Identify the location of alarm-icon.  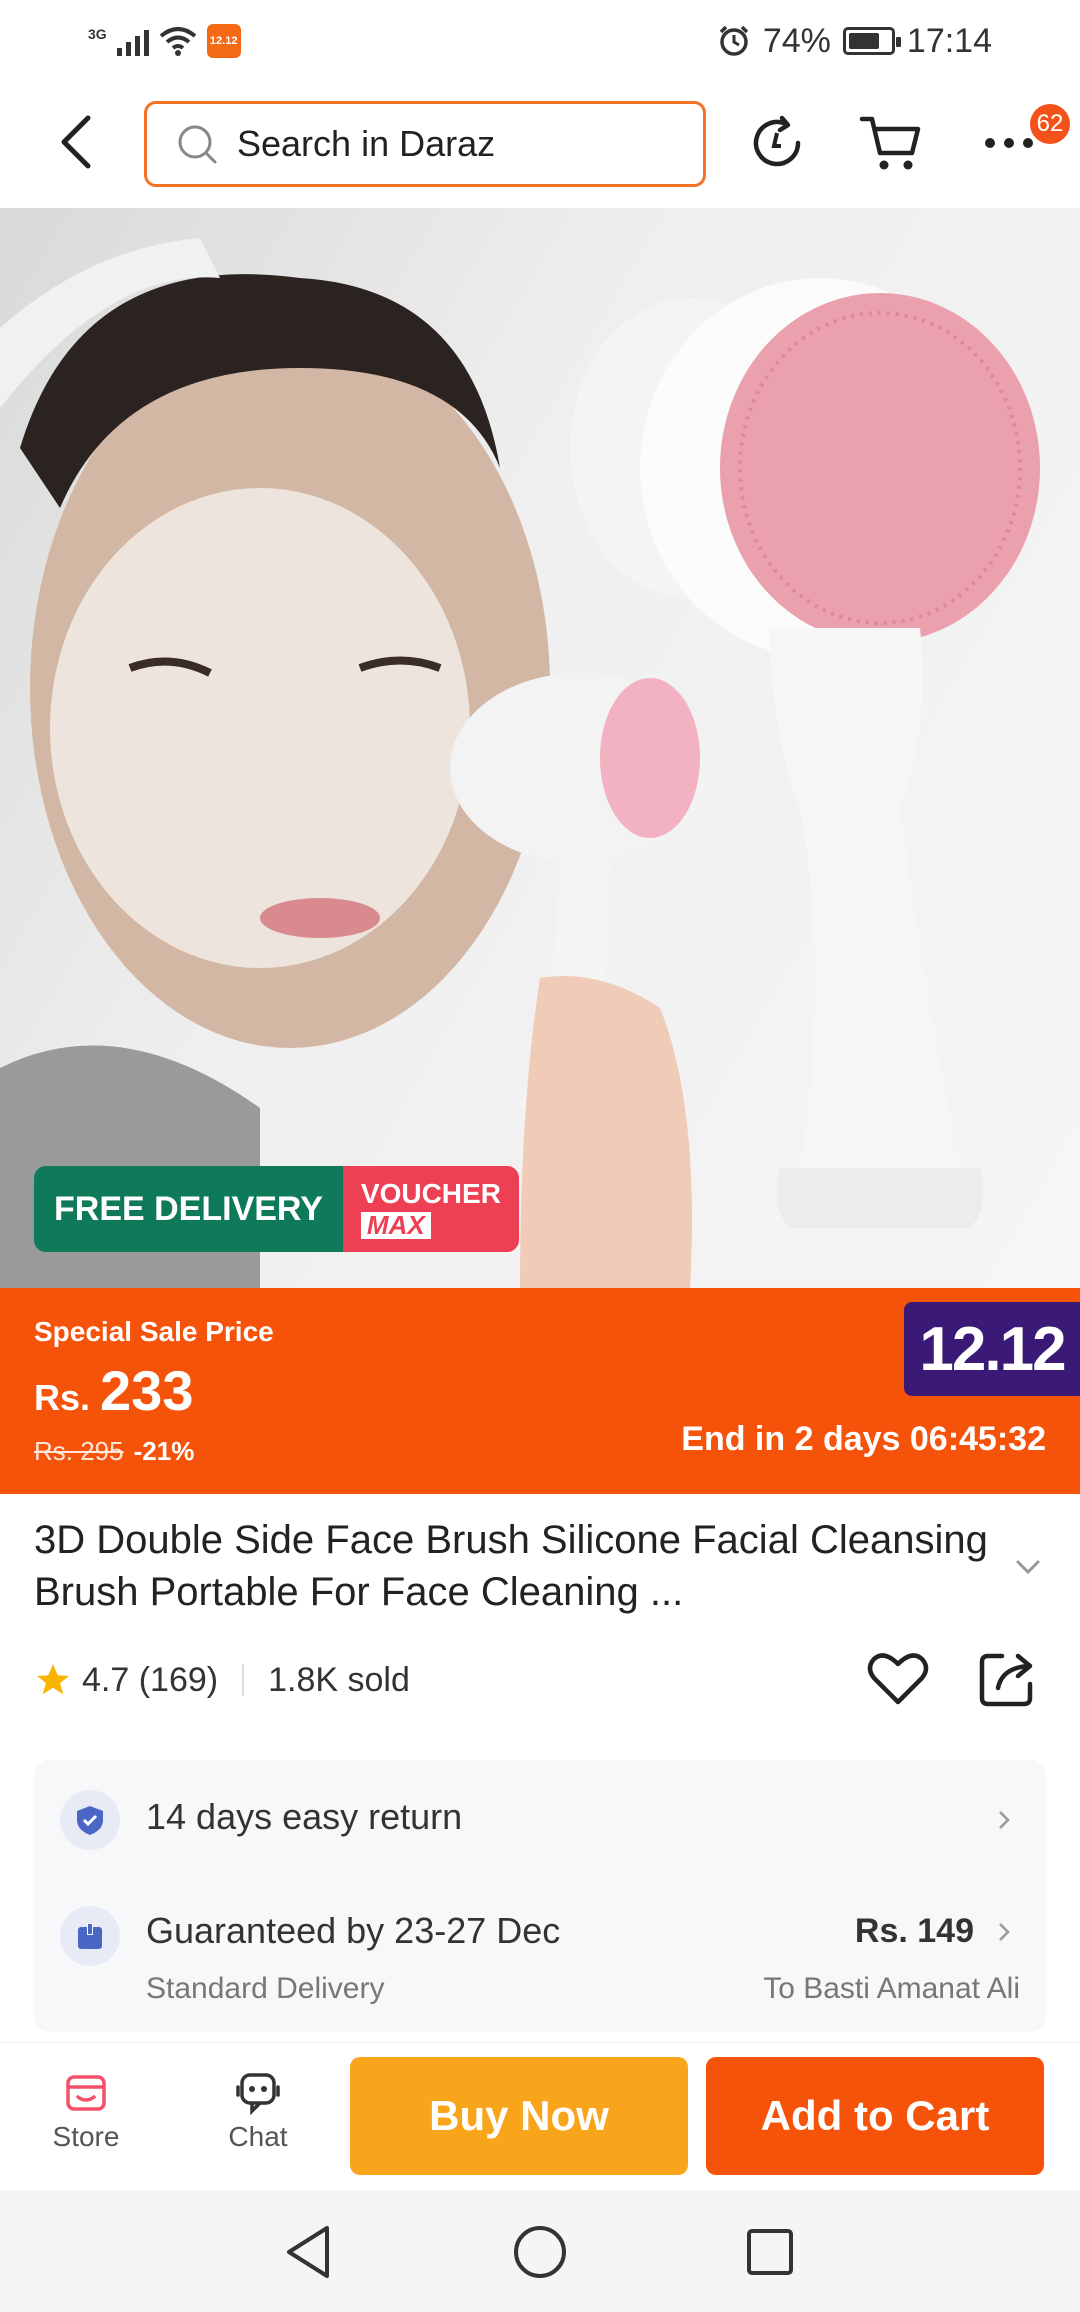
(734, 40).